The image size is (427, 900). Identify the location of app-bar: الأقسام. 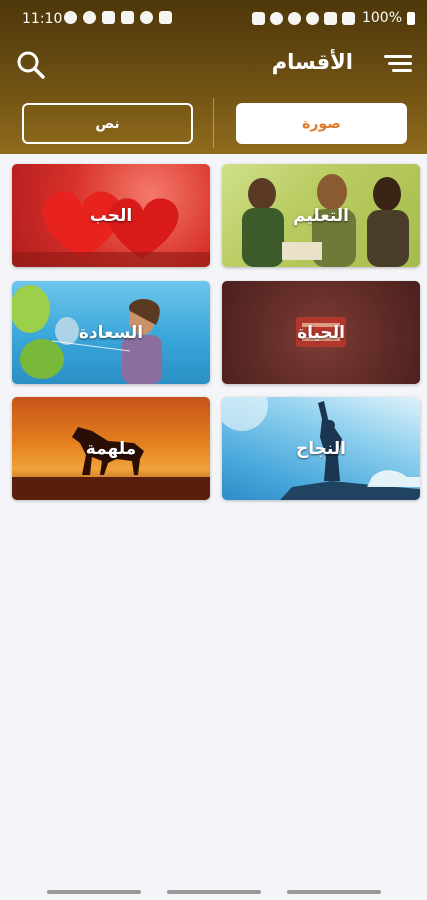
(213, 66).